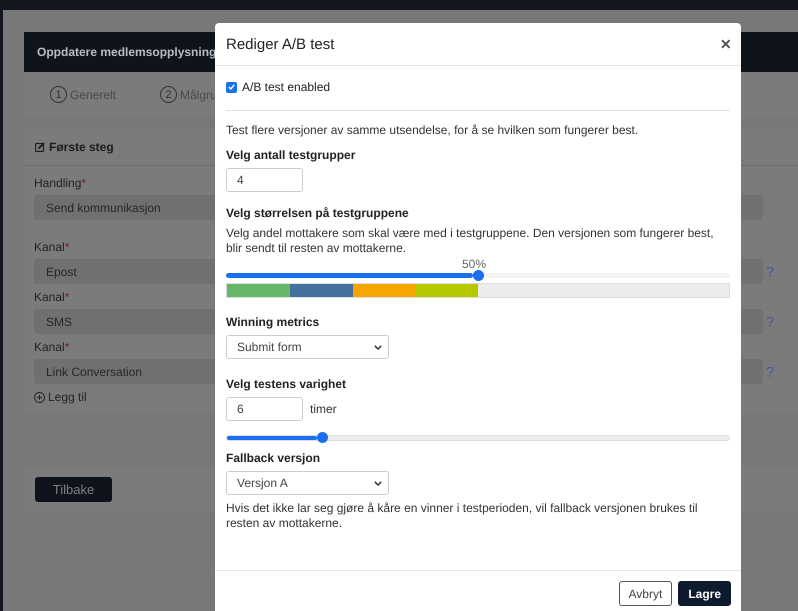 Image resolution: width=798 pixels, height=611 pixels. I want to click on input-field: 6, so click(264, 409).